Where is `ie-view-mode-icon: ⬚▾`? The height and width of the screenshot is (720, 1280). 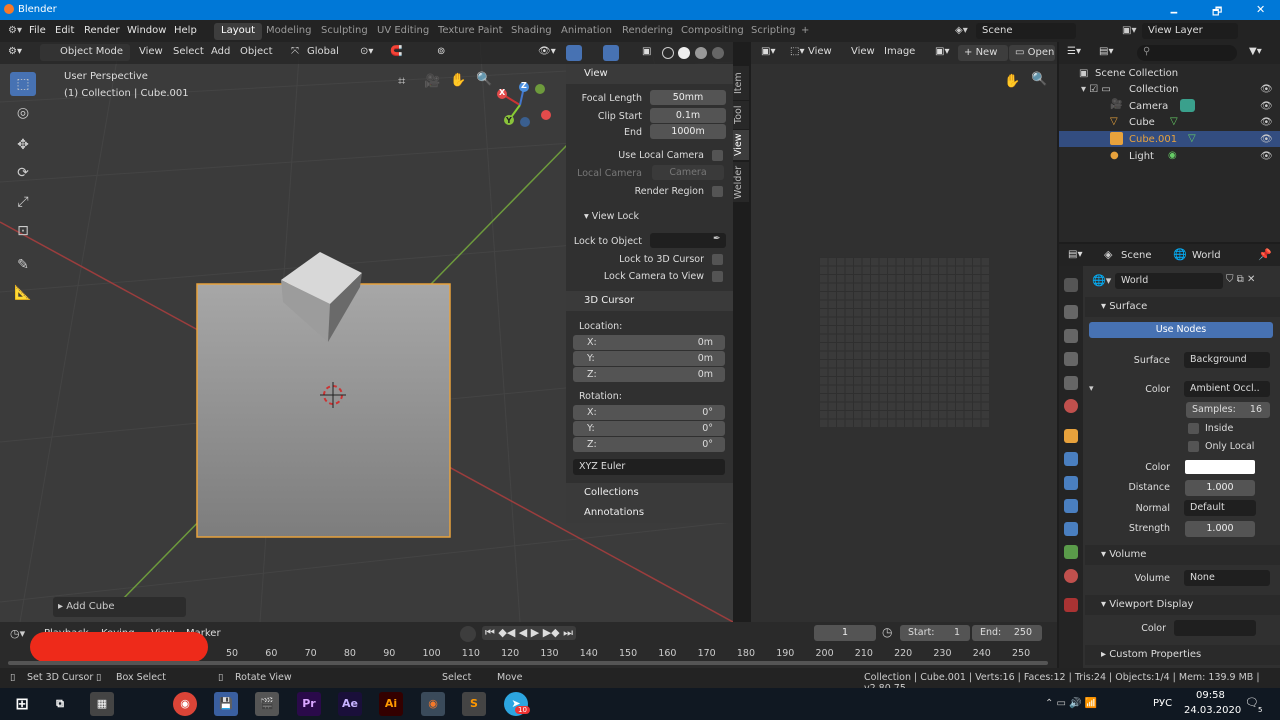 ie-view-mode-icon: ⬚▾ is located at coordinates (797, 51).